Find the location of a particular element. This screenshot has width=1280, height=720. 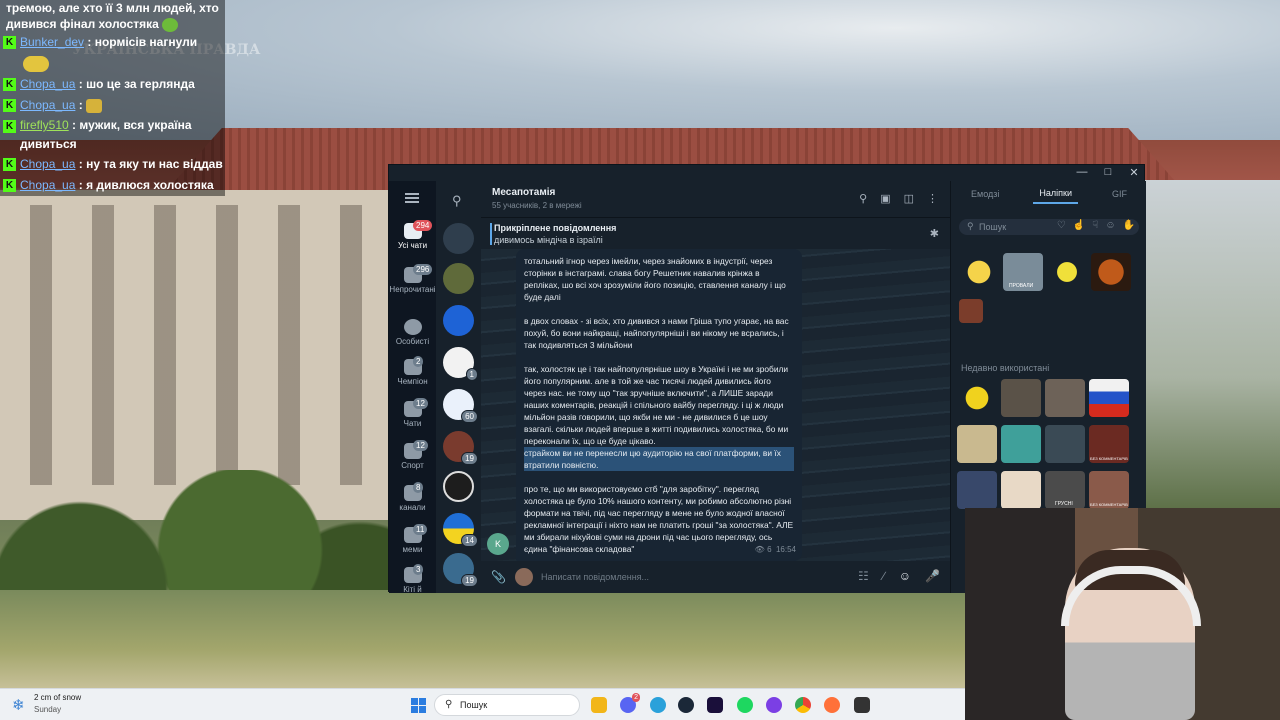

attach-icon: 📎 is located at coordinates (498, 577).